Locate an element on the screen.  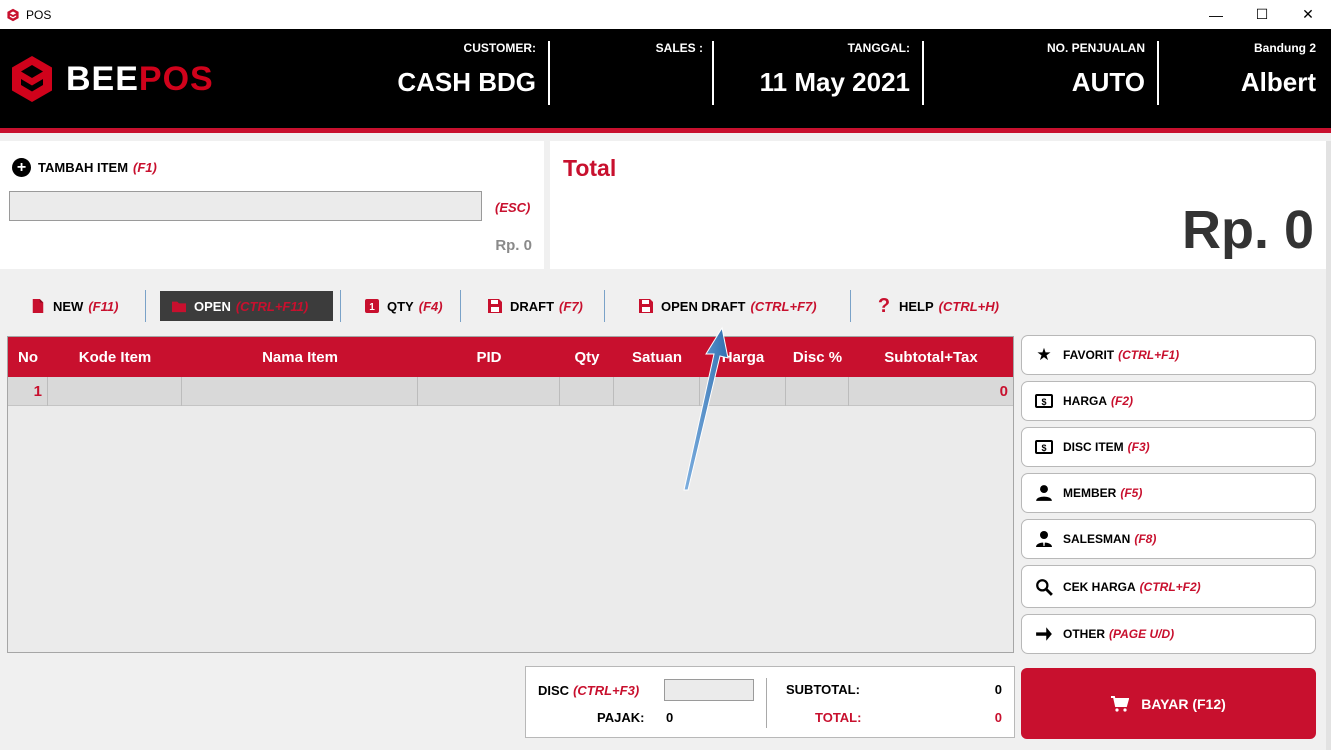
sales-label: SALES : is located at coordinates (679, 48).